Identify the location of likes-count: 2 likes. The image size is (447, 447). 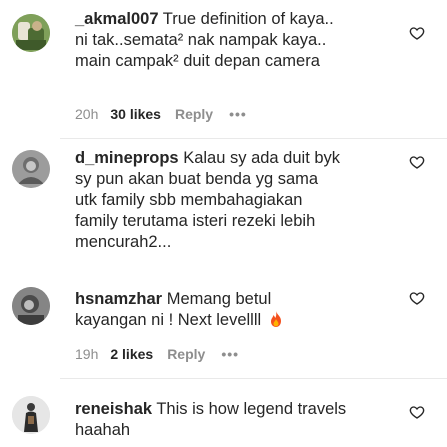
(131, 354).